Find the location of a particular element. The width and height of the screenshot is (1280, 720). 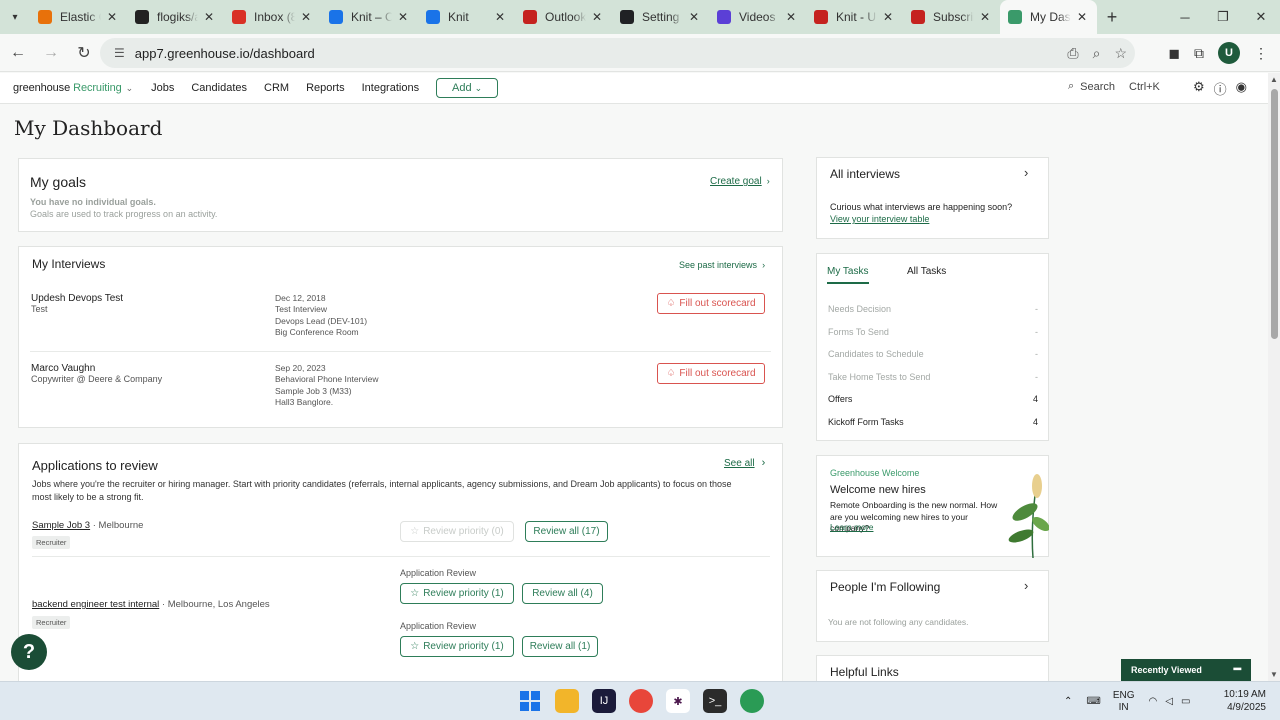

forward-icon: → is located at coordinates (51, 53).